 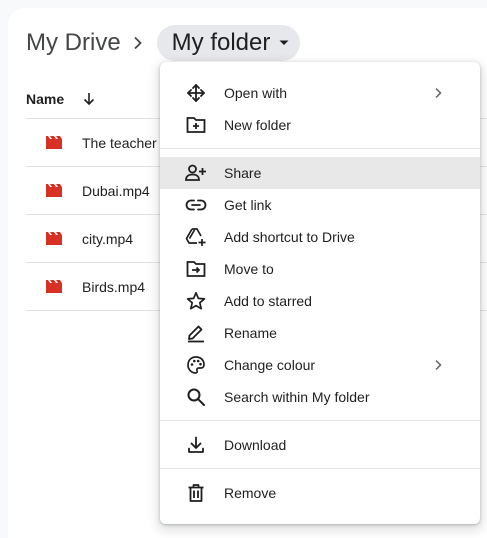 What do you see at coordinates (320, 269) in the screenshot?
I see `menu-item-move-to: Move to` at bounding box center [320, 269].